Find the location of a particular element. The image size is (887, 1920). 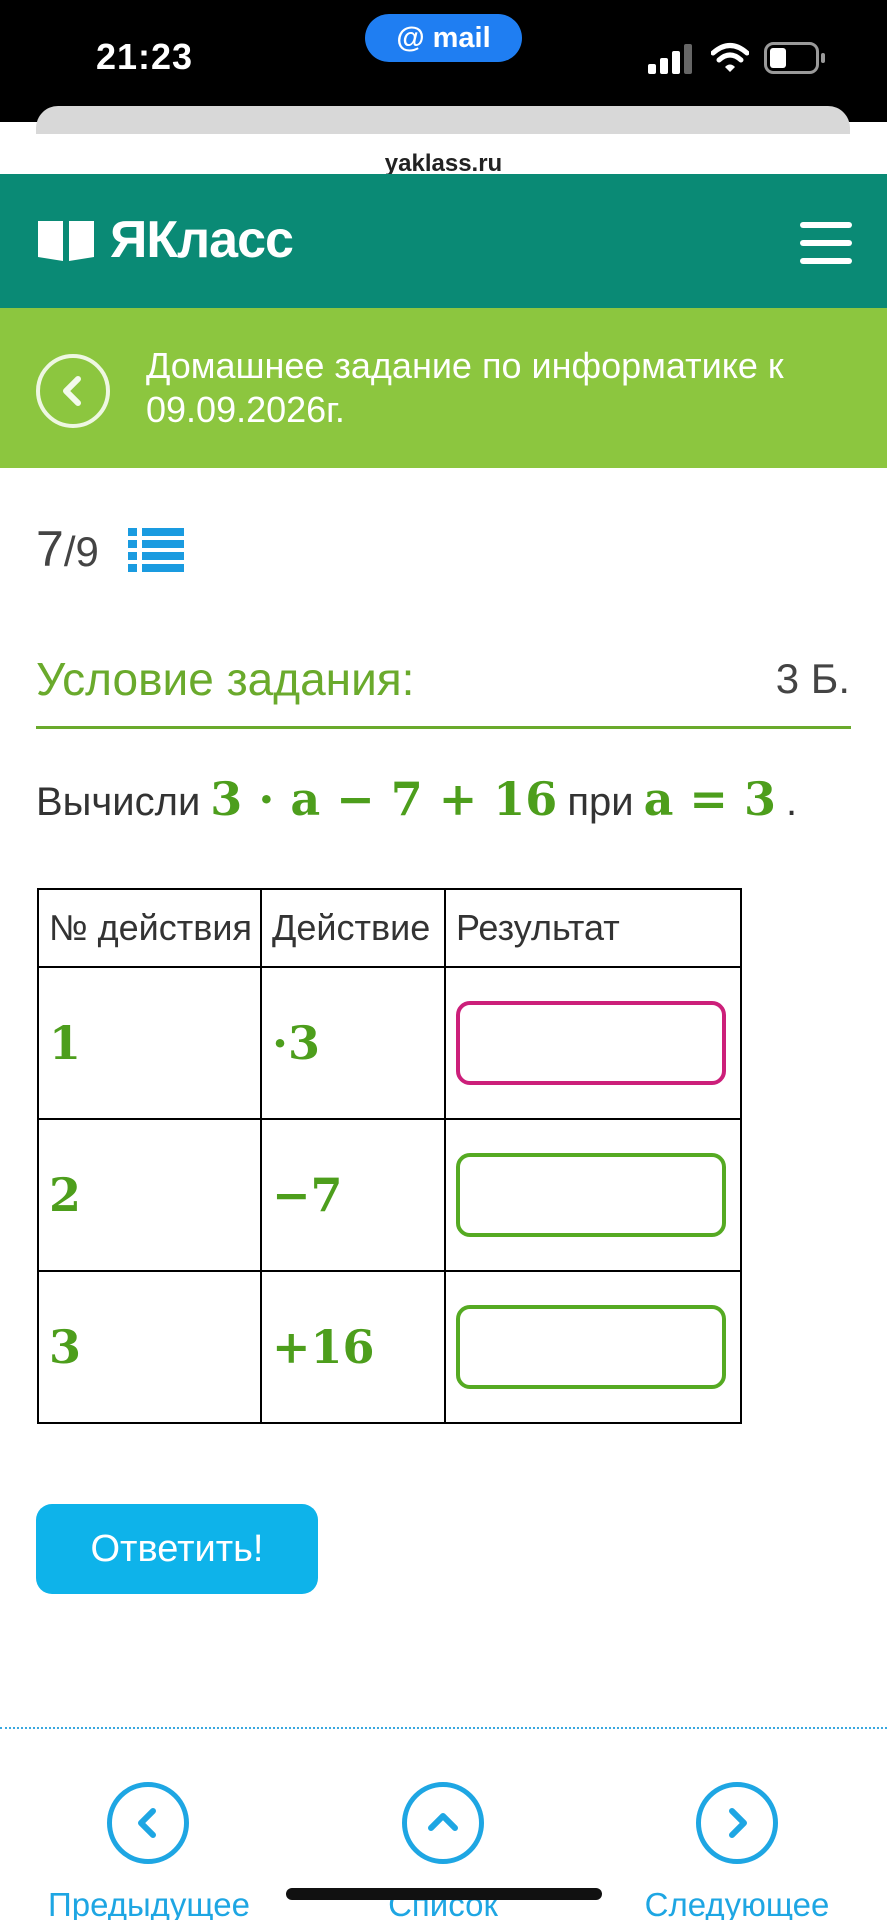

task-variable-value: a = 3 is located at coordinates (709, 799).